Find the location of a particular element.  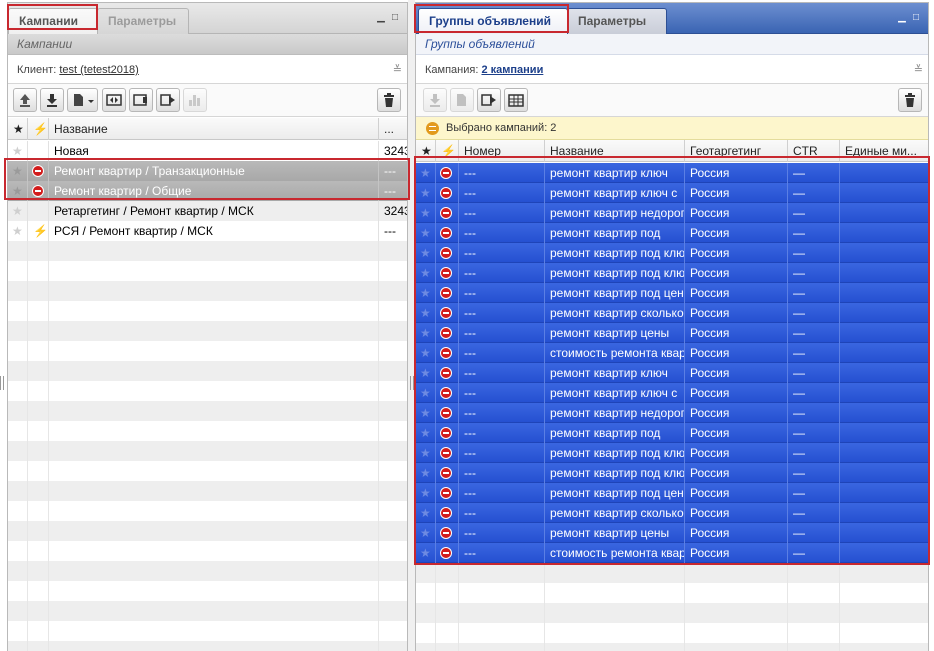

client-link: test (tetest2018) is located at coordinates (99, 70).